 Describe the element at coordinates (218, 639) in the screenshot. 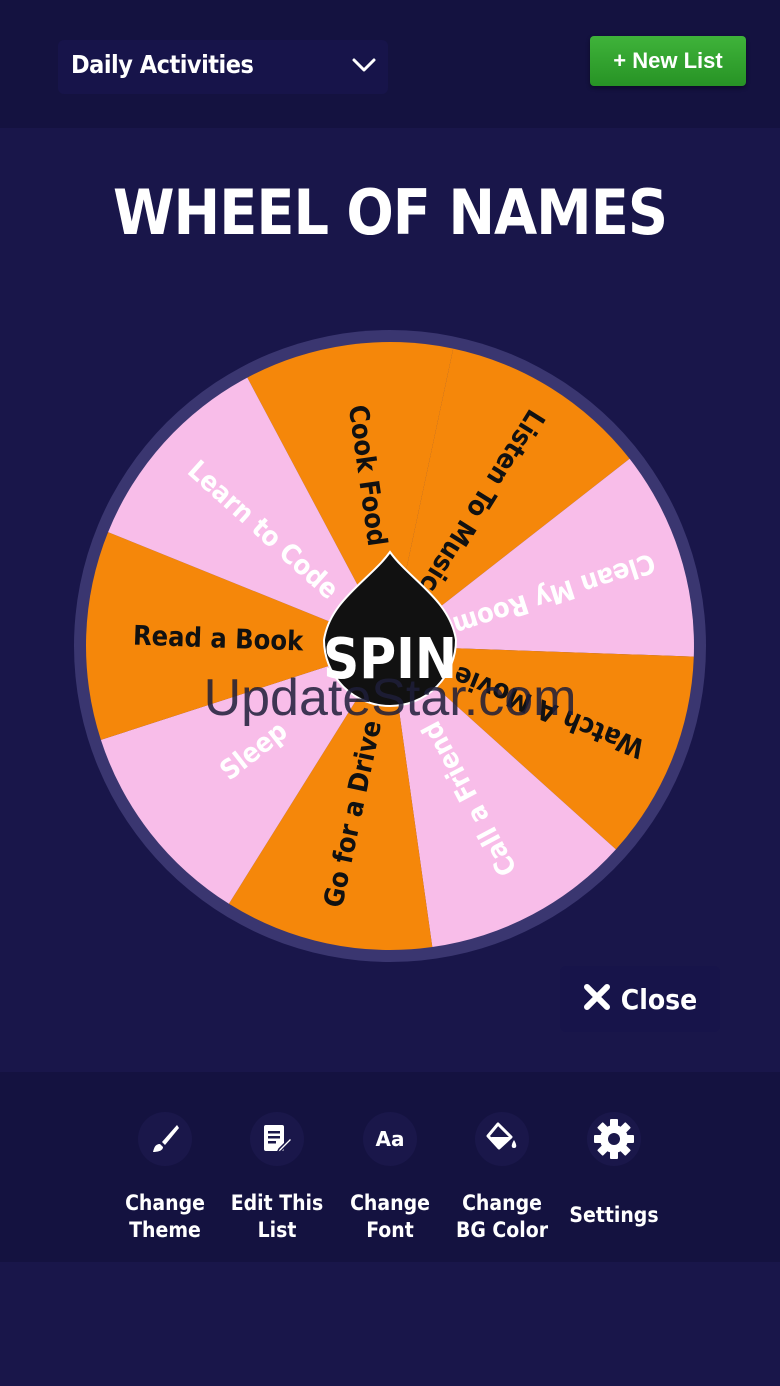

I see `wheel-segment-label: Read a Book` at that location.